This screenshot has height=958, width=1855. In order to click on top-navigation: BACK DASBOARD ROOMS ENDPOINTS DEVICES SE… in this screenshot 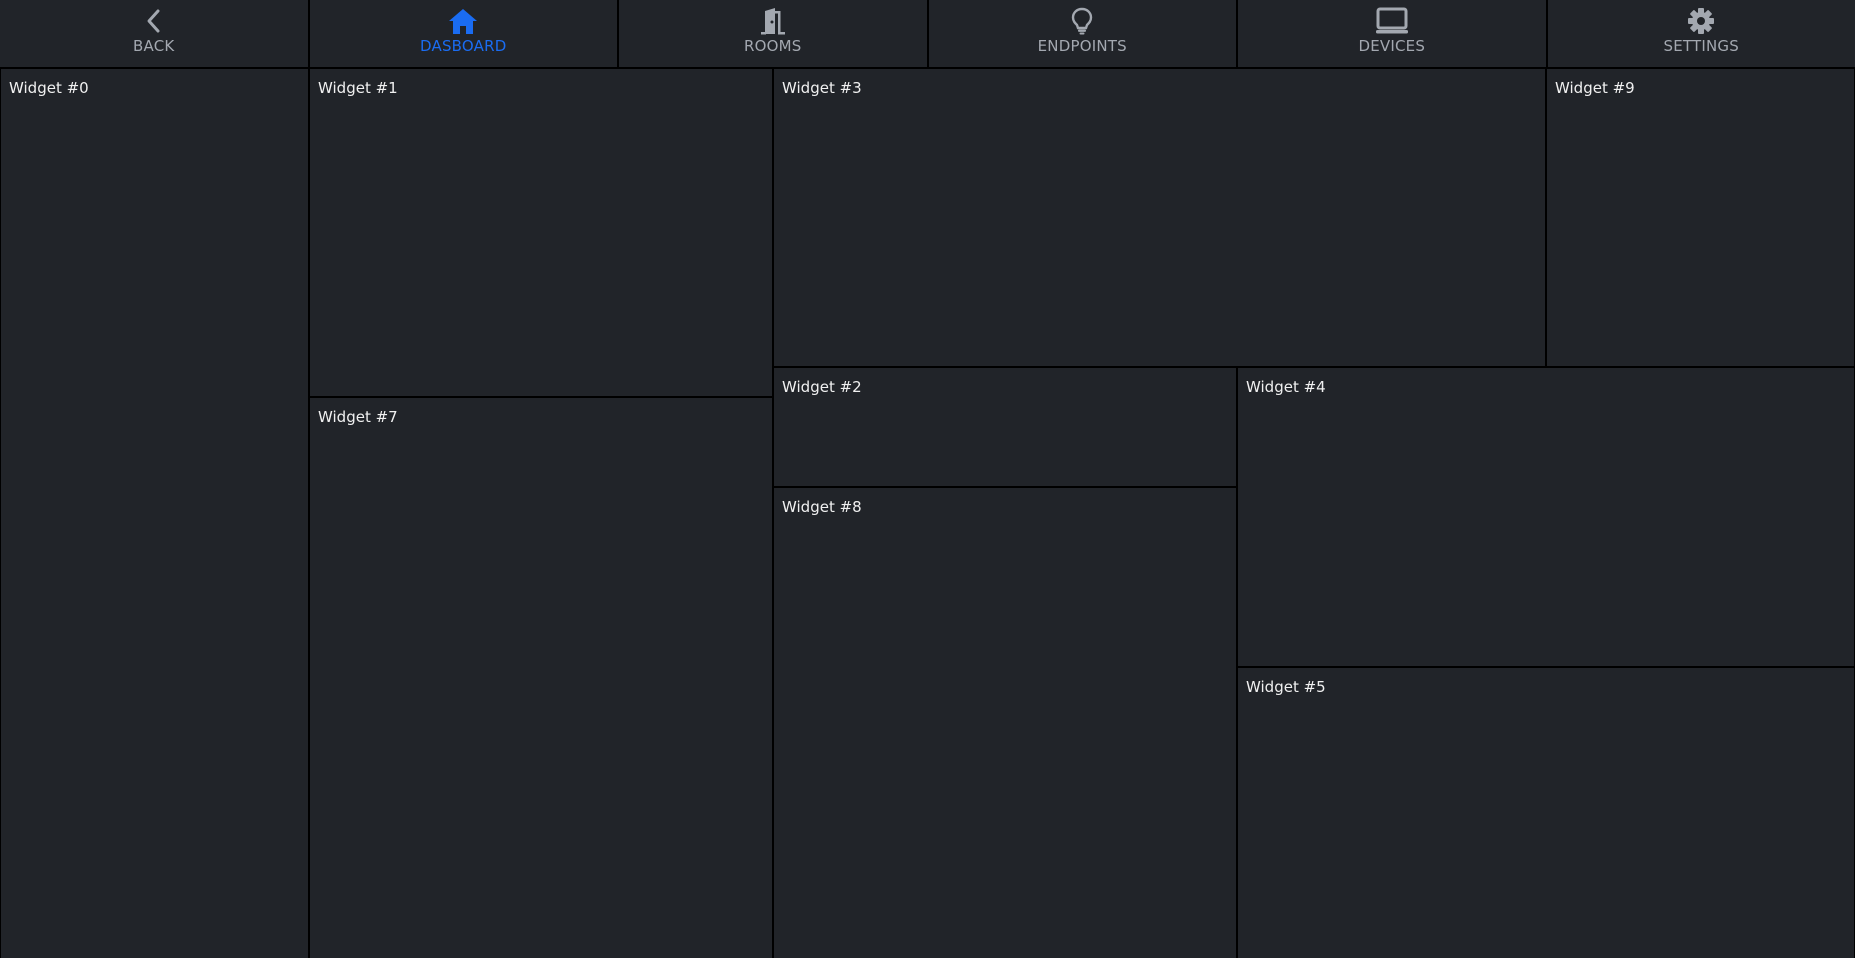, I will do `click(927, 33)`.